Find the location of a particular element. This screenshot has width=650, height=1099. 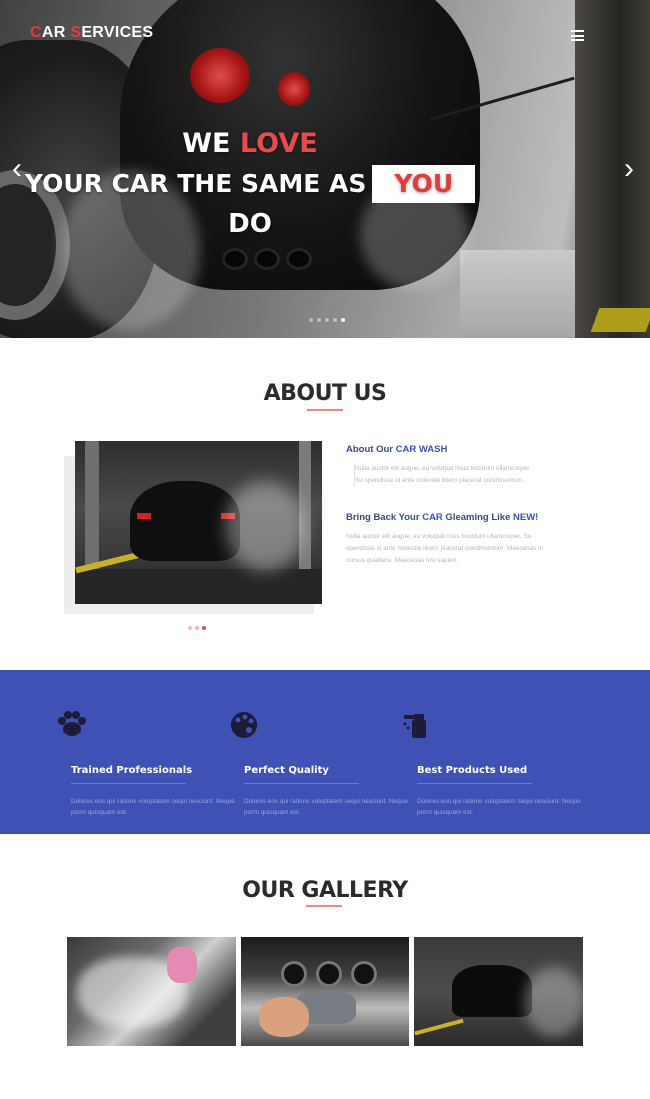

about-image is located at coordinates (198, 522).